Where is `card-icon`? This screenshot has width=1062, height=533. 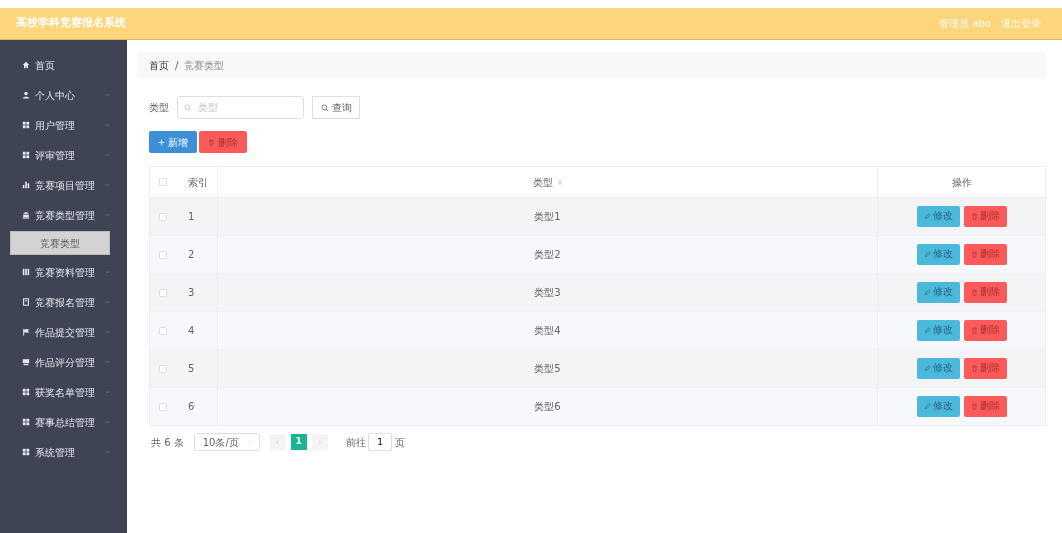
card-icon is located at coordinates (26, 362).